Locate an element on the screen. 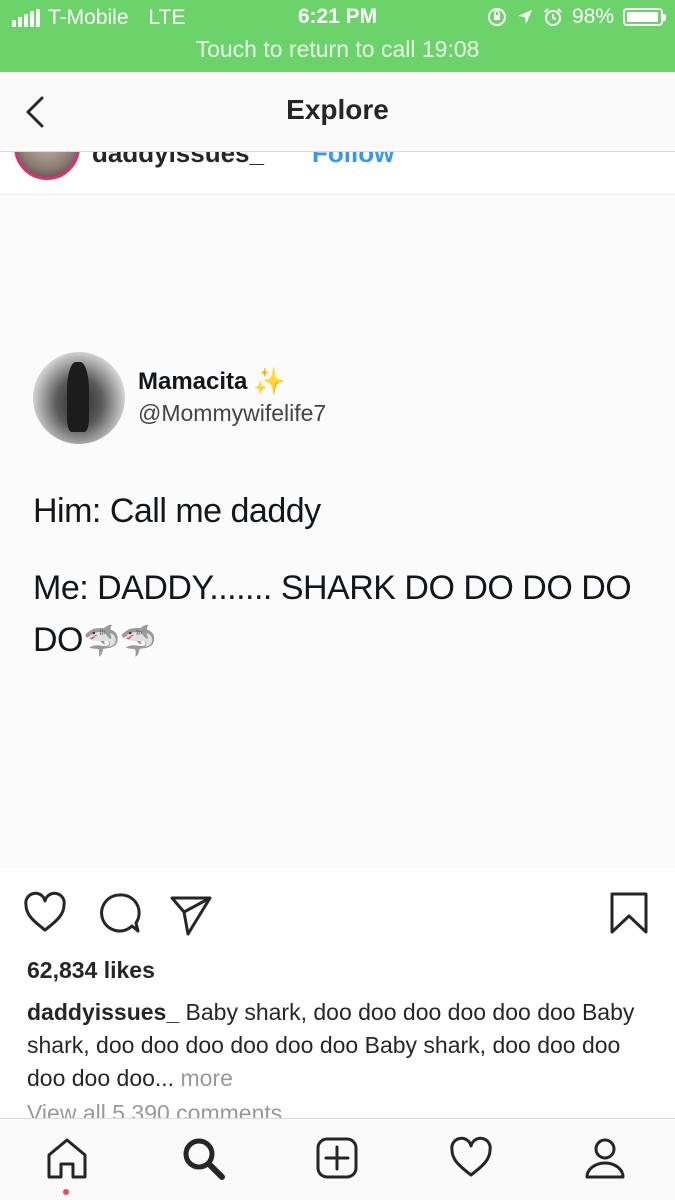 The width and height of the screenshot is (675, 1200). comment-button is located at coordinates (119, 913).